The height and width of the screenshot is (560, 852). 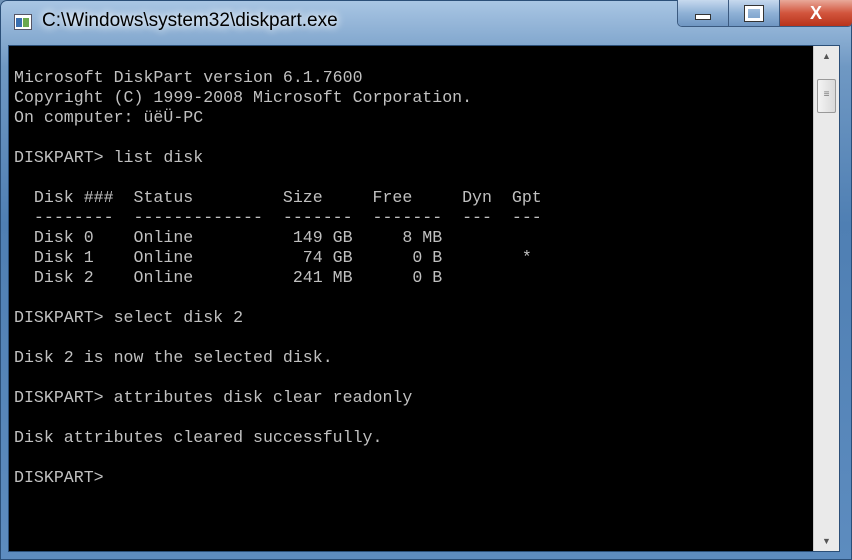 I want to click on console-line: Disk 0 Online 149 GB 8 MB, so click(x=228, y=237).